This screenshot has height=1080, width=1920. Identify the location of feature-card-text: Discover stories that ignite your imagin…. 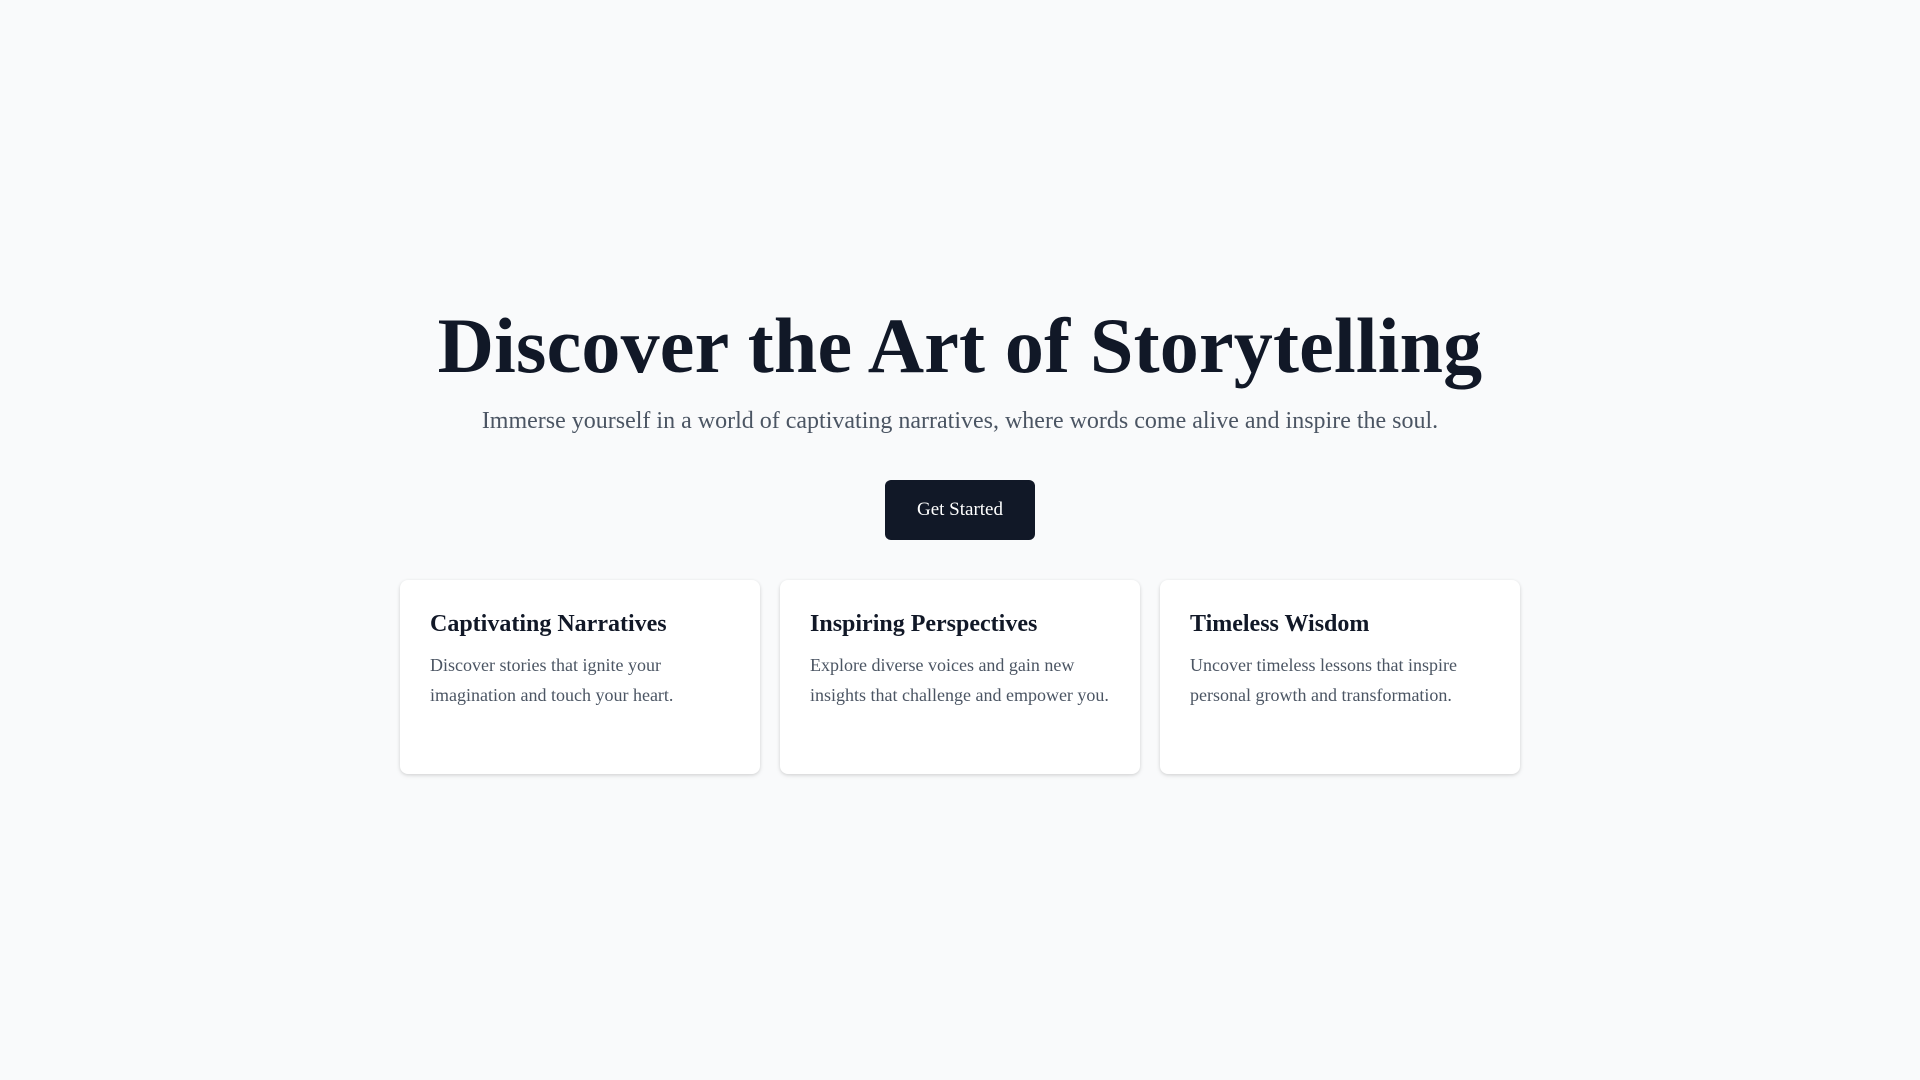
(552, 680).